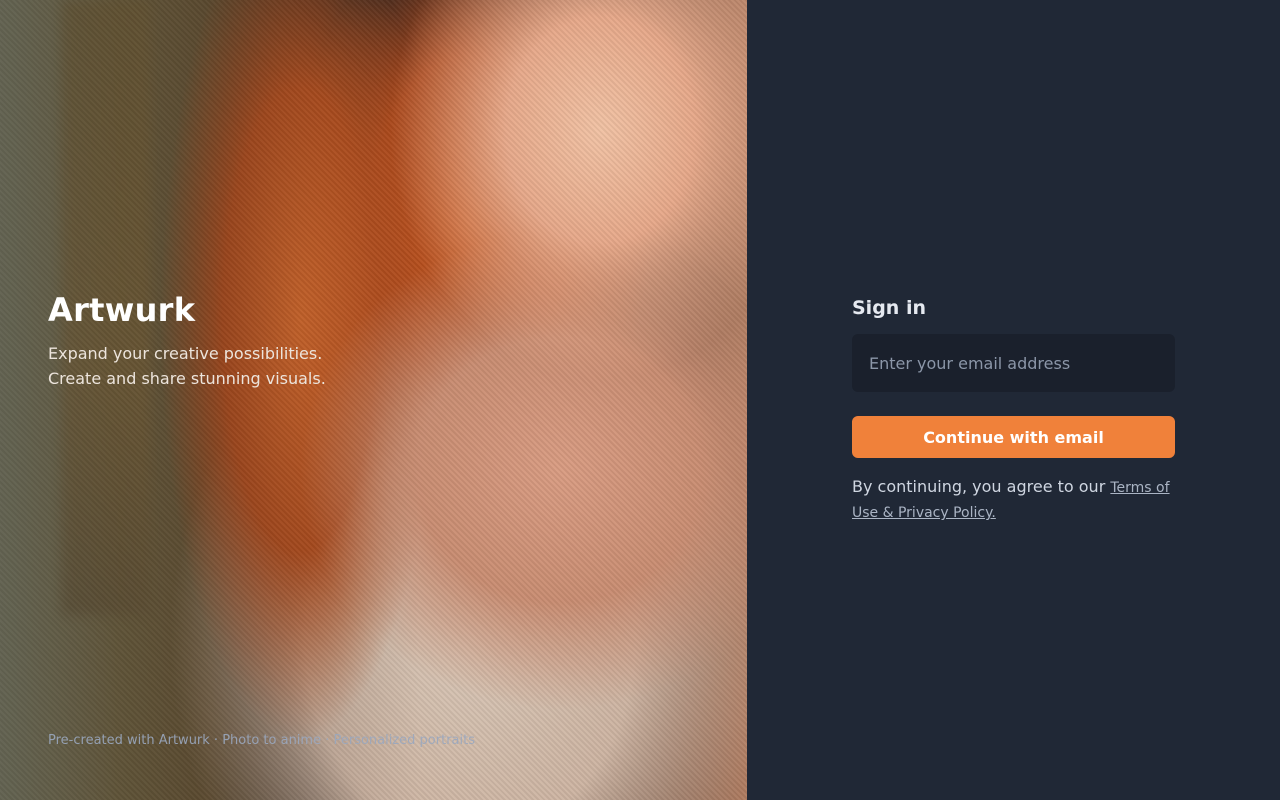 The height and width of the screenshot is (800, 1280). What do you see at coordinates (1013, 437) in the screenshot?
I see `continue-with-email-button: Continue with email` at bounding box center [1013, 437].